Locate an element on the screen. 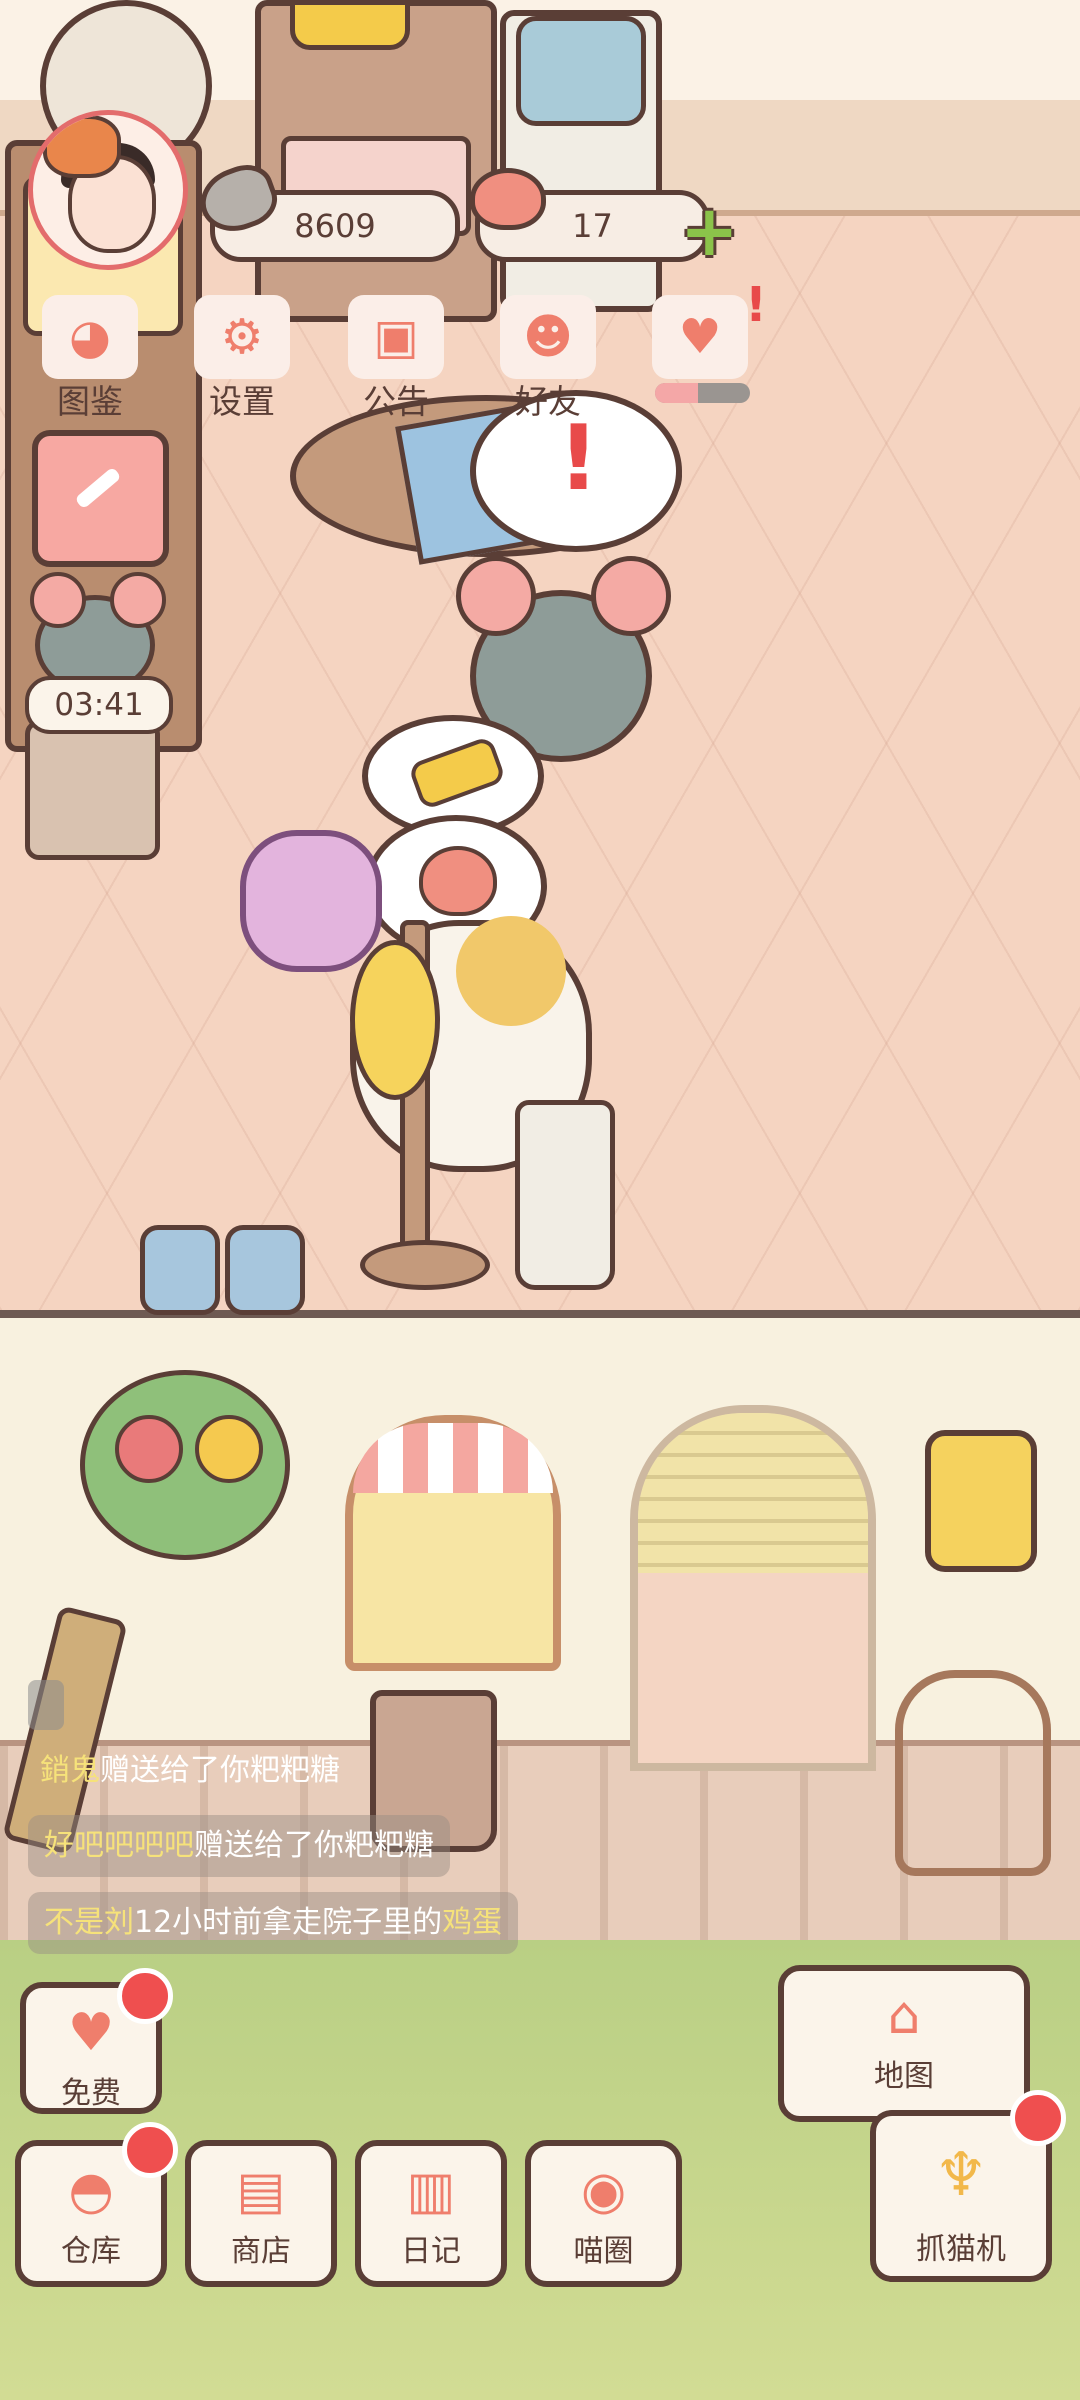 The image size is (1080, 2400). free-label: 免费 is located at coordinates (91, 2093).